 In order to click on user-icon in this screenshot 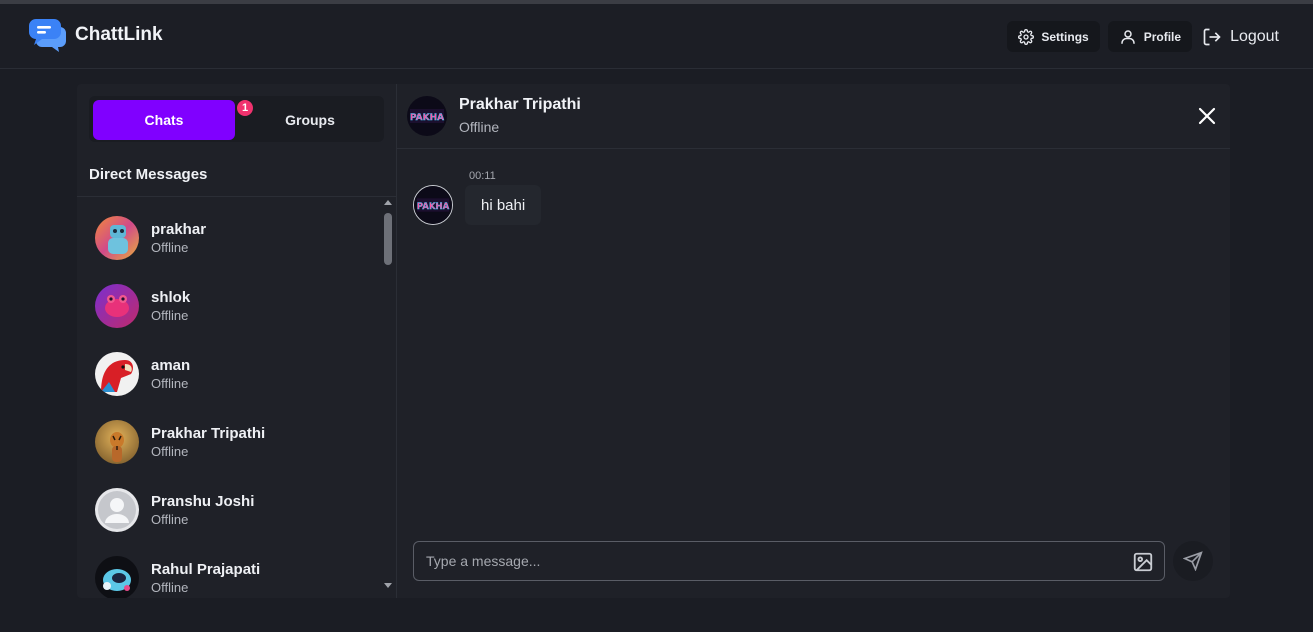, I will do `click(1127, 36)`.